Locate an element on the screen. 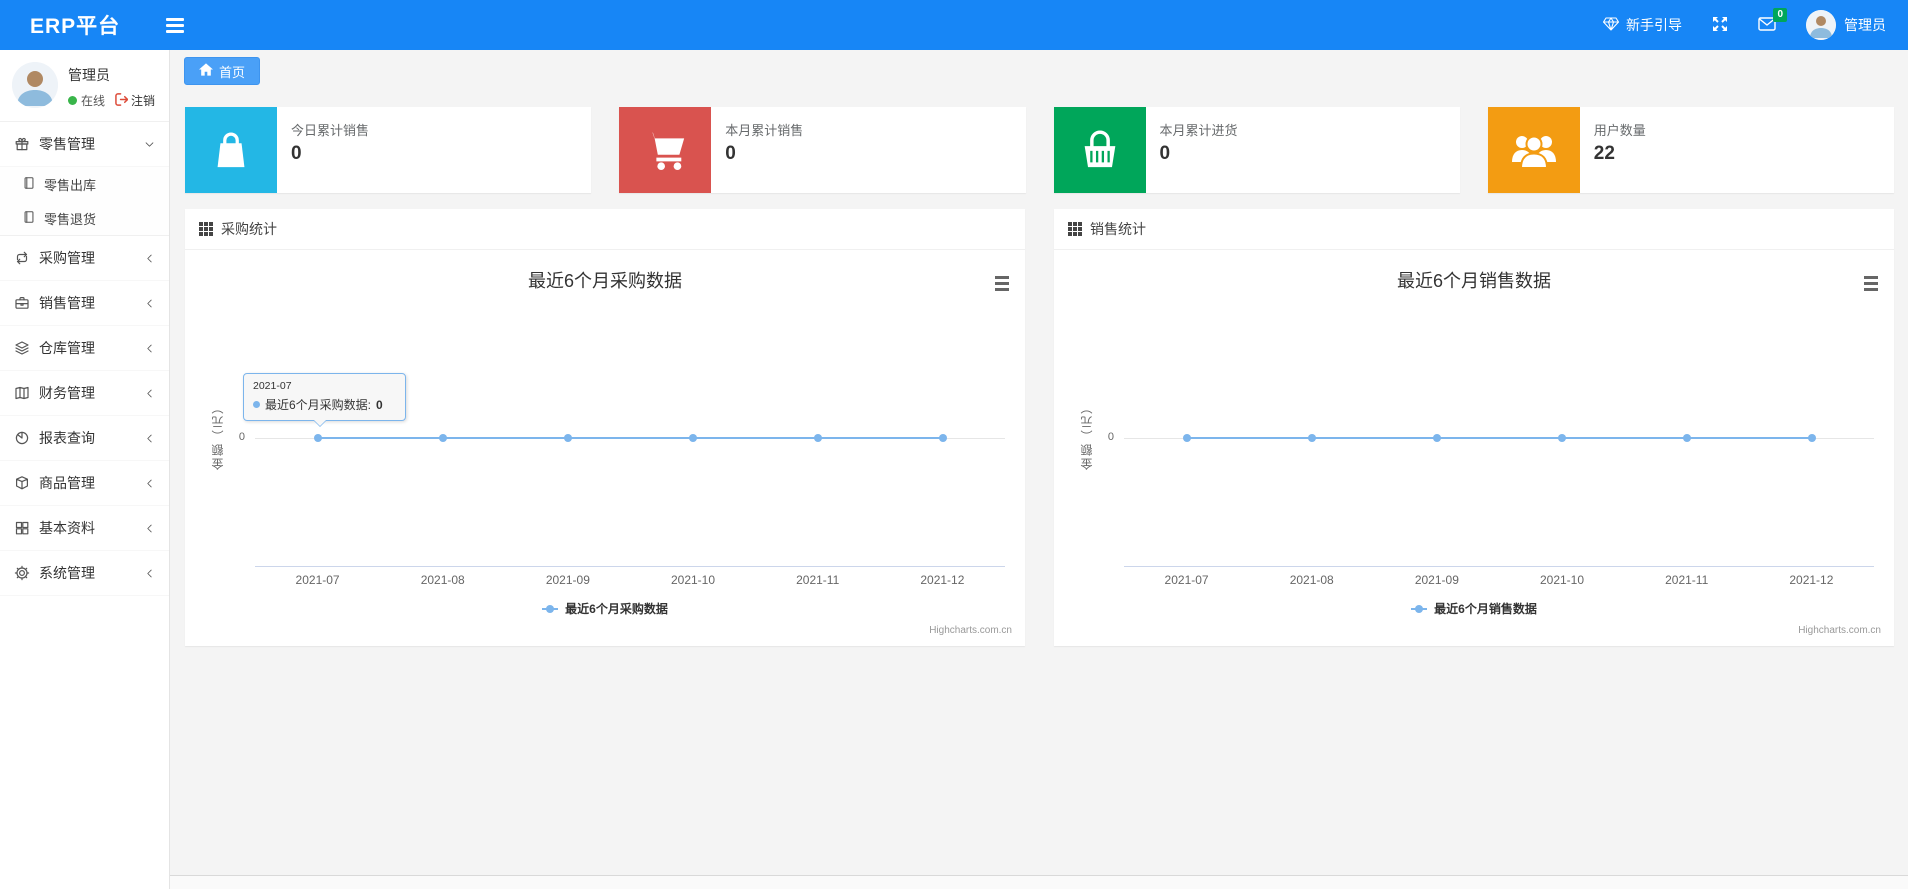 This screenshot has width=1908, height=889. sidebar-item-sales: 销售管理 is located at coordinates (84, 303).